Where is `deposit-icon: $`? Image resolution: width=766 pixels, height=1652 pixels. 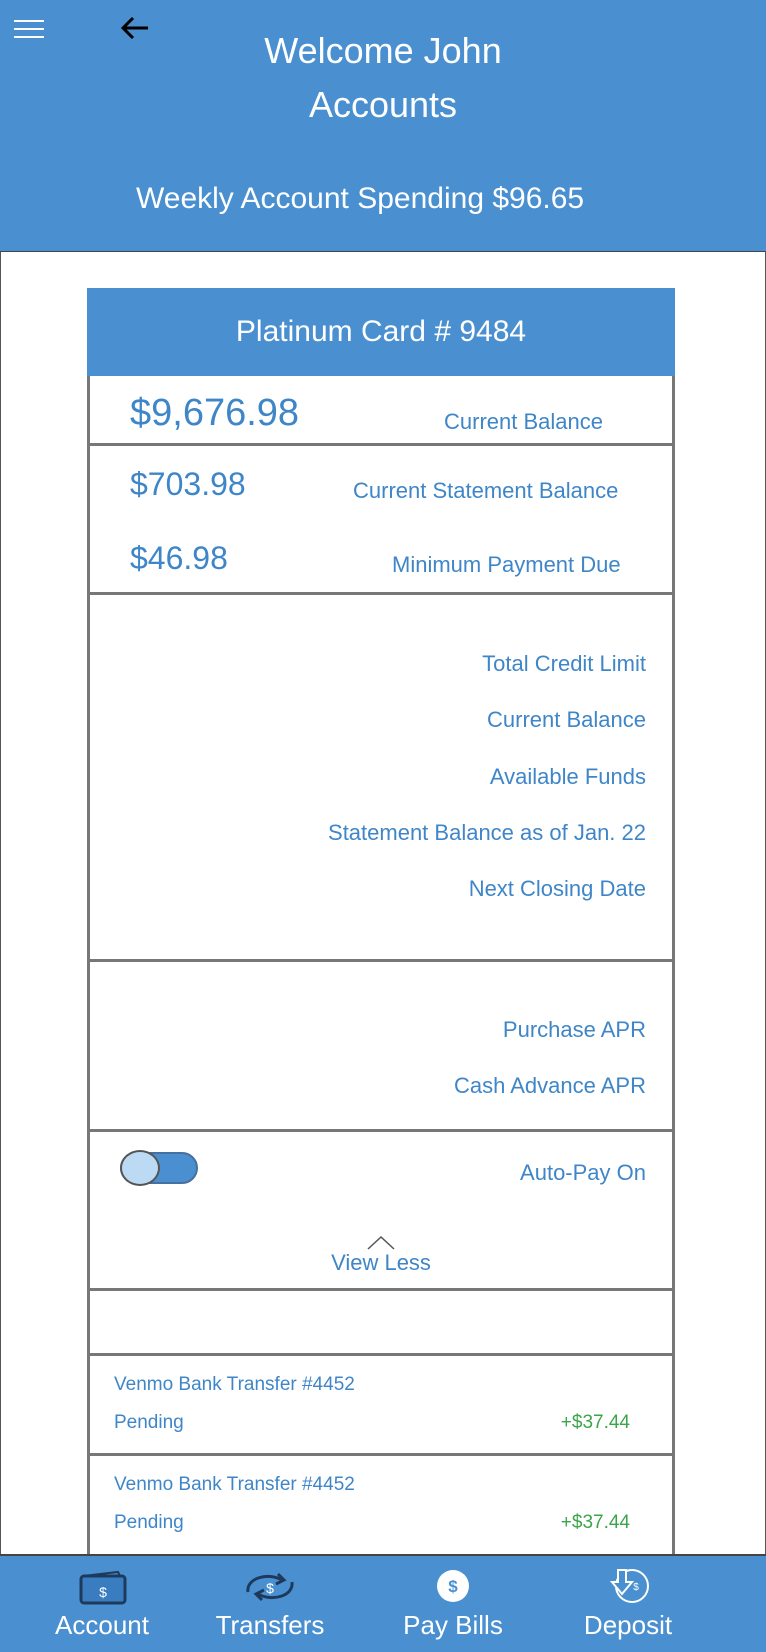
deposit-icon: $ is located at coordinates (629, 1586).